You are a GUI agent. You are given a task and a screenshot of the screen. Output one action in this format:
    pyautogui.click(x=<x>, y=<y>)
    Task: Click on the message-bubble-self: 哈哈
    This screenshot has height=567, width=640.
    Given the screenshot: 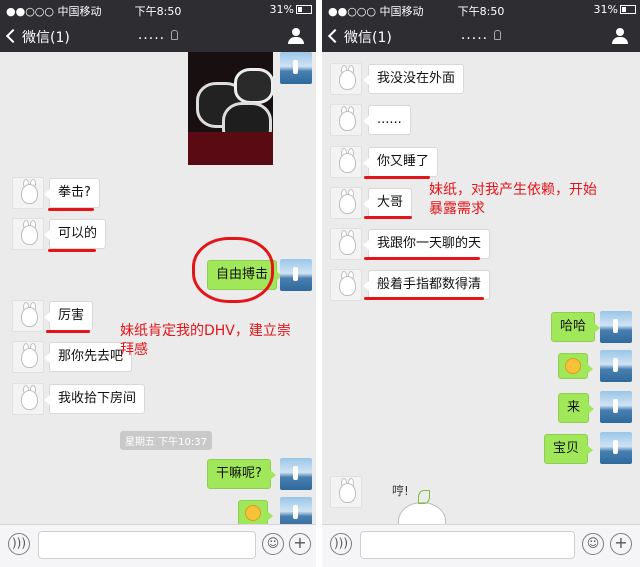 What is the action you would take?
    pyautogui.click(x=576, y=327)
    